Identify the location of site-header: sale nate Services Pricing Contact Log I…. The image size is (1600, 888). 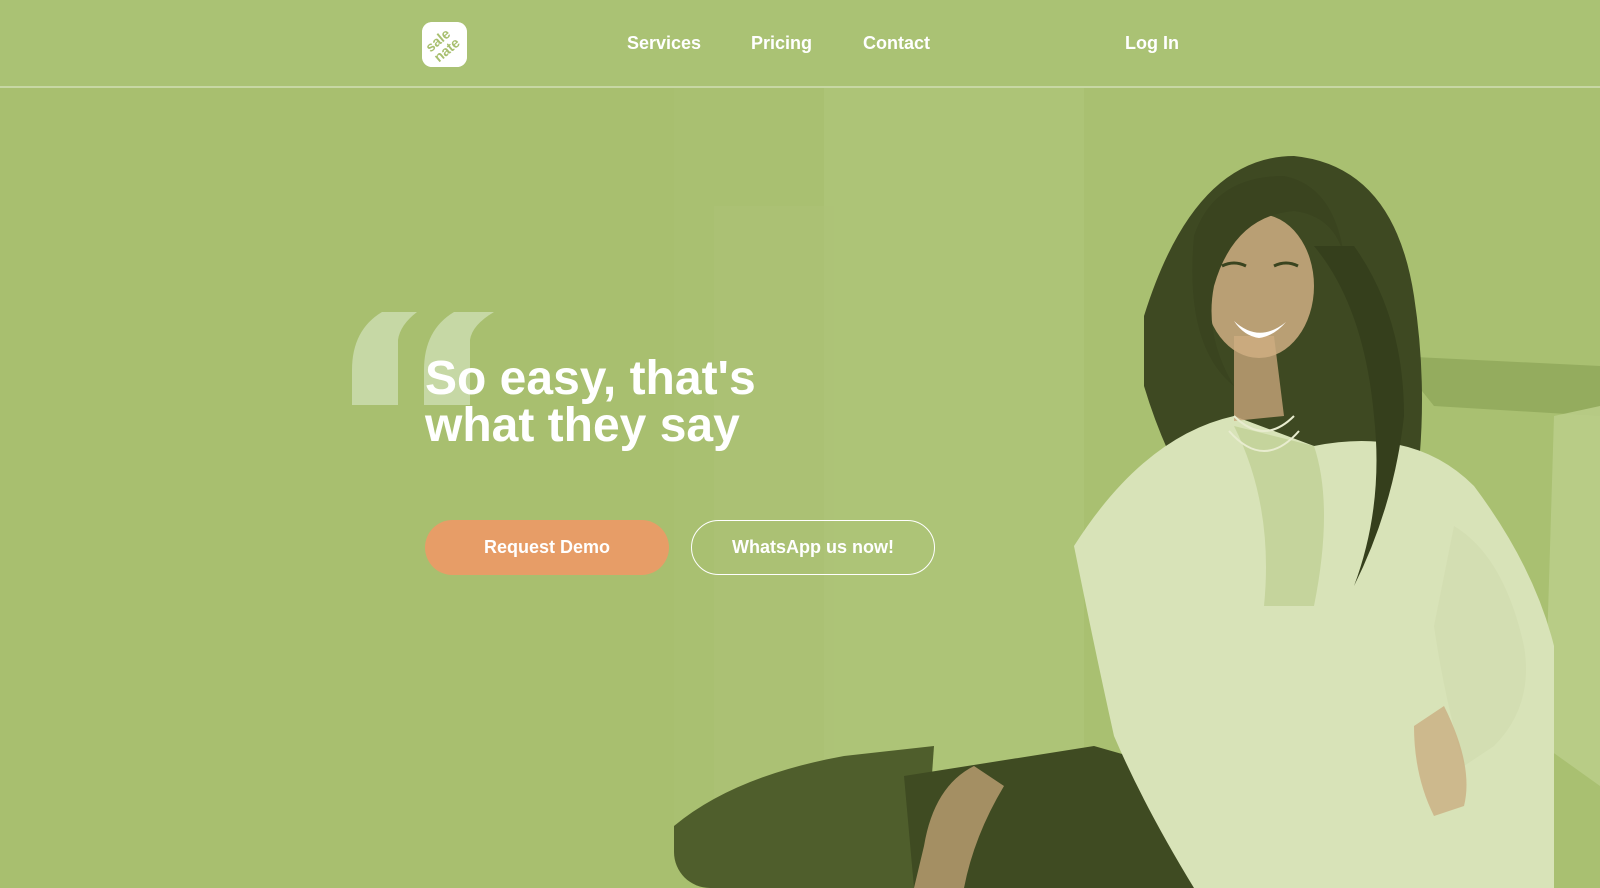
(800, 44).